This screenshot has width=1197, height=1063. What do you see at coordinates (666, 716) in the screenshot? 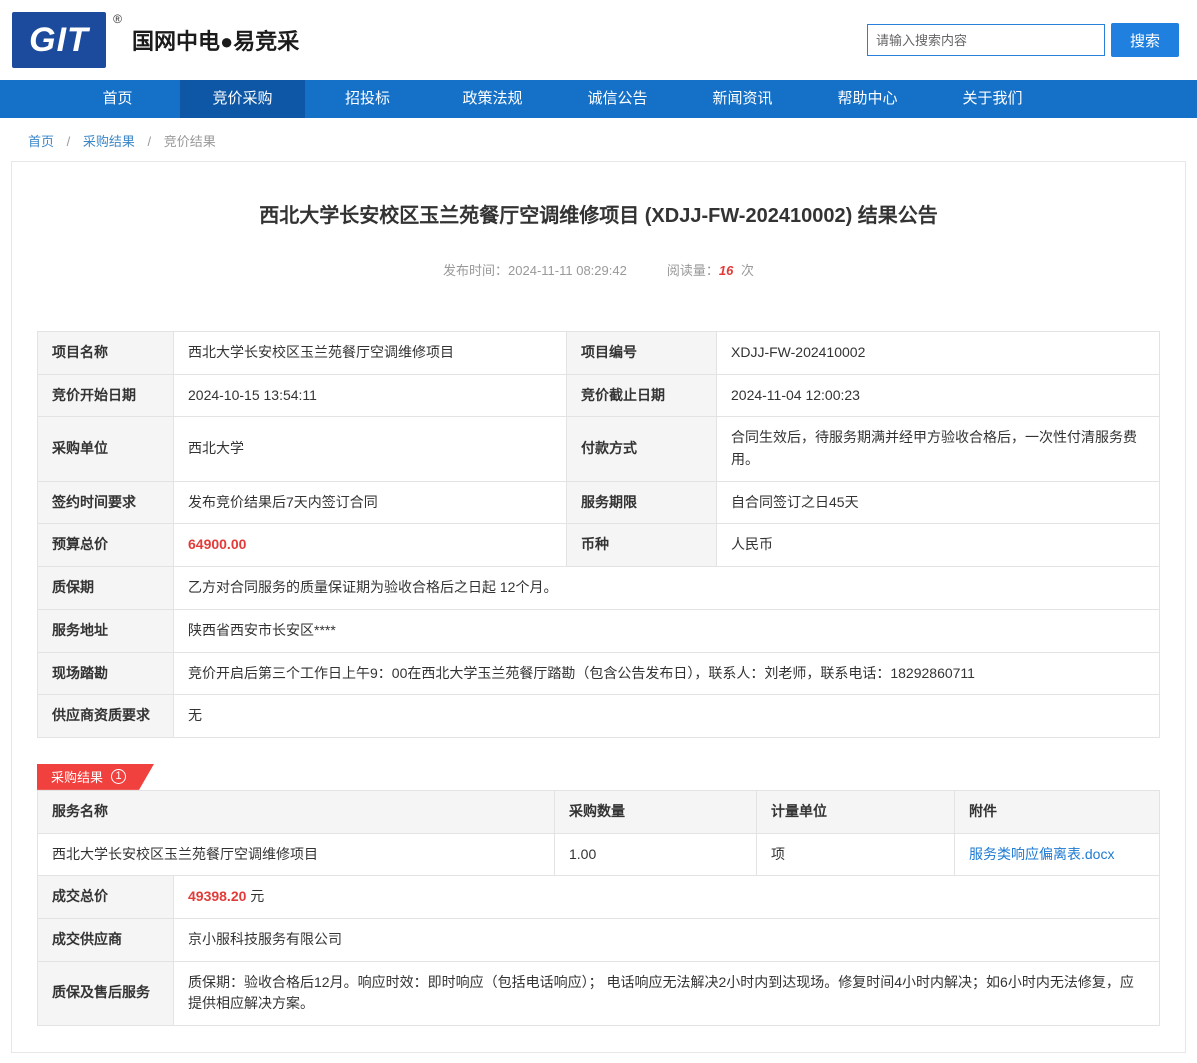
I see `field-value: 无` at bounding box center [666, 716].